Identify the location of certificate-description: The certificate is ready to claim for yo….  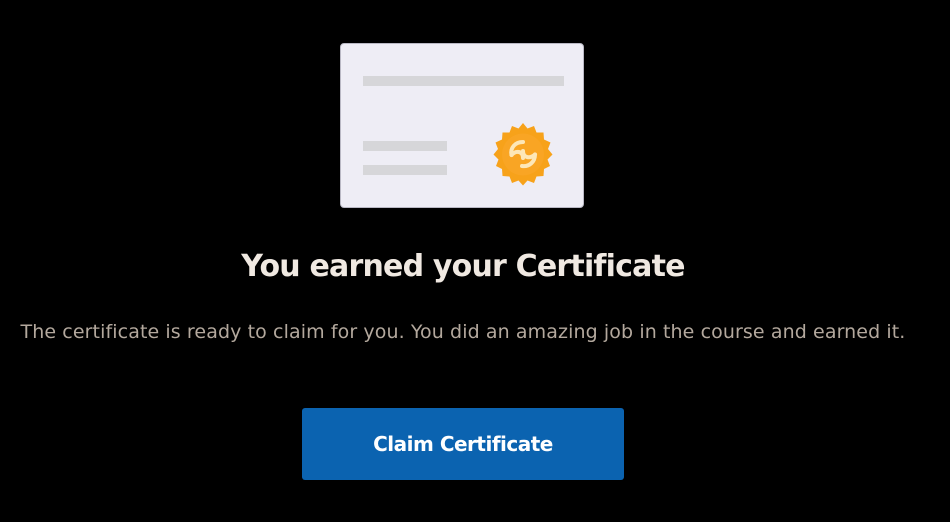
(463, 332).